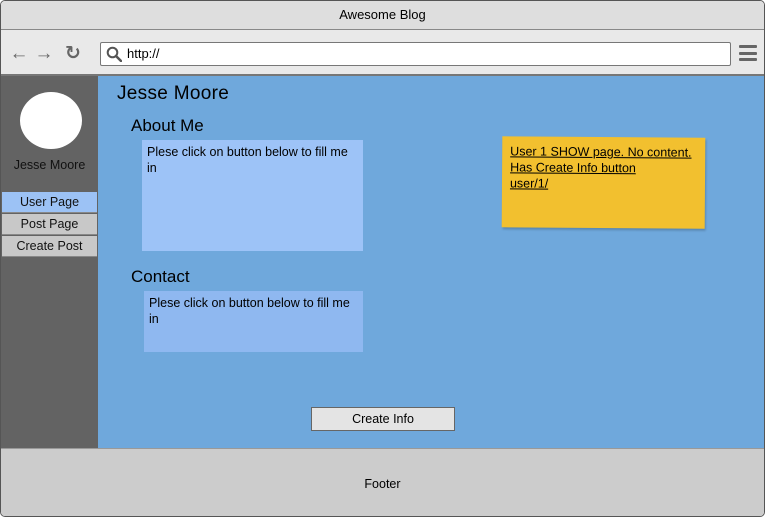 The image size is (765, 517). Describe the element at coordinates (529, 183) in the screenshot. I see `note-url-link: user/1/` at that location.